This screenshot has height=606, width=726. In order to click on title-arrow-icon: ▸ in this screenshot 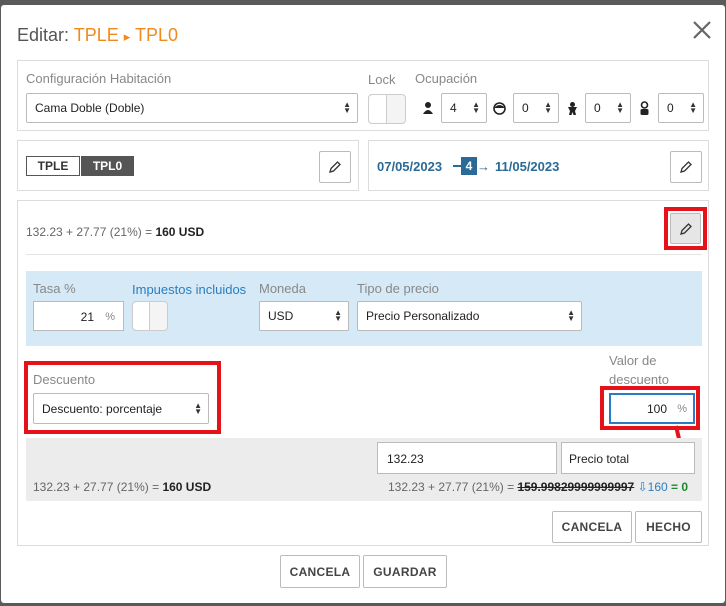, I will do `click(127, 36)`.